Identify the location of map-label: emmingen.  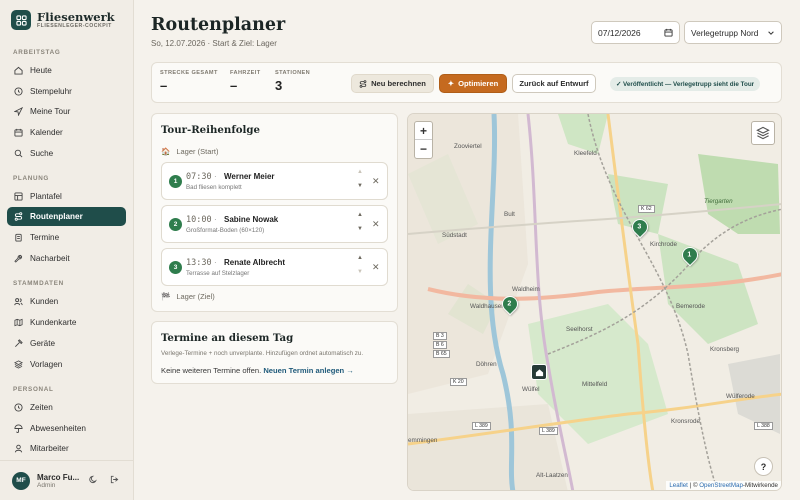
(423, 440).